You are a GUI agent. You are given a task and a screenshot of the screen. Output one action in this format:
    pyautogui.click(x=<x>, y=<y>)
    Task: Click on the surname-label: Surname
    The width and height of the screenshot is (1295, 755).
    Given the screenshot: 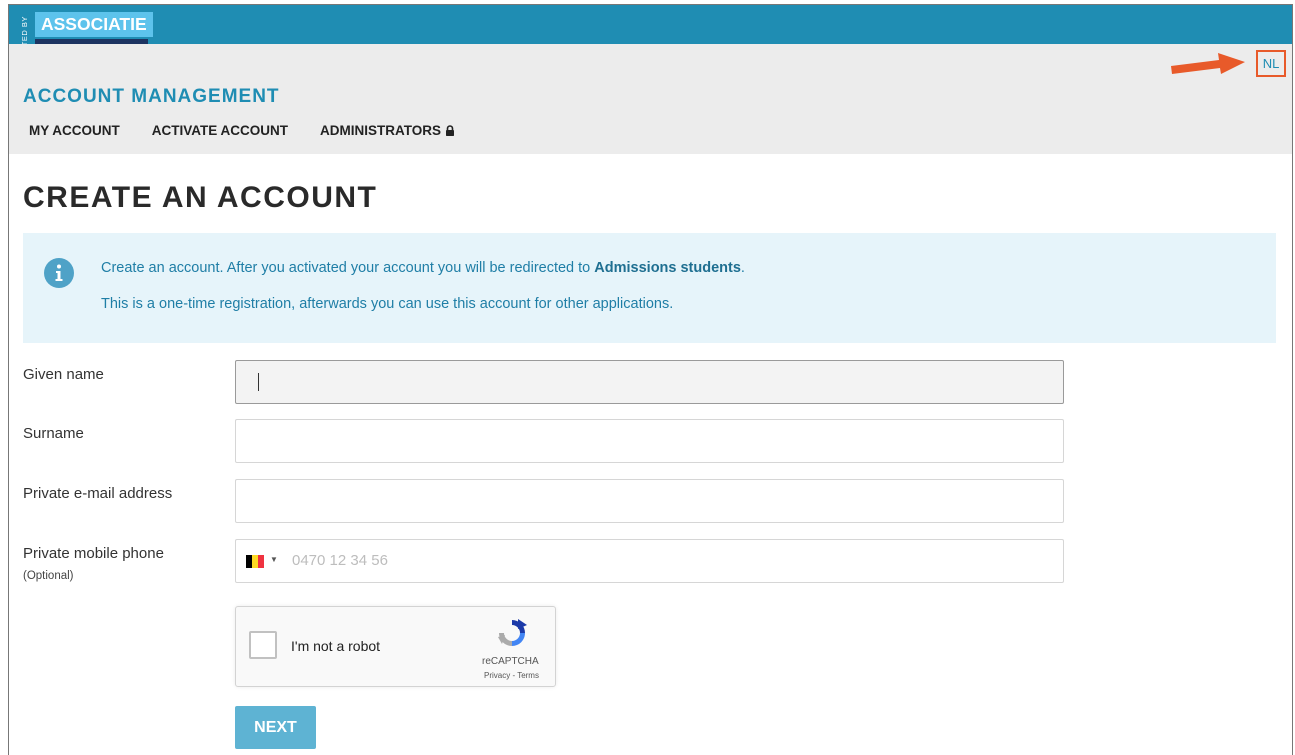 What is the action you would take?
    pyautogui.click(x=53, y=433)
    